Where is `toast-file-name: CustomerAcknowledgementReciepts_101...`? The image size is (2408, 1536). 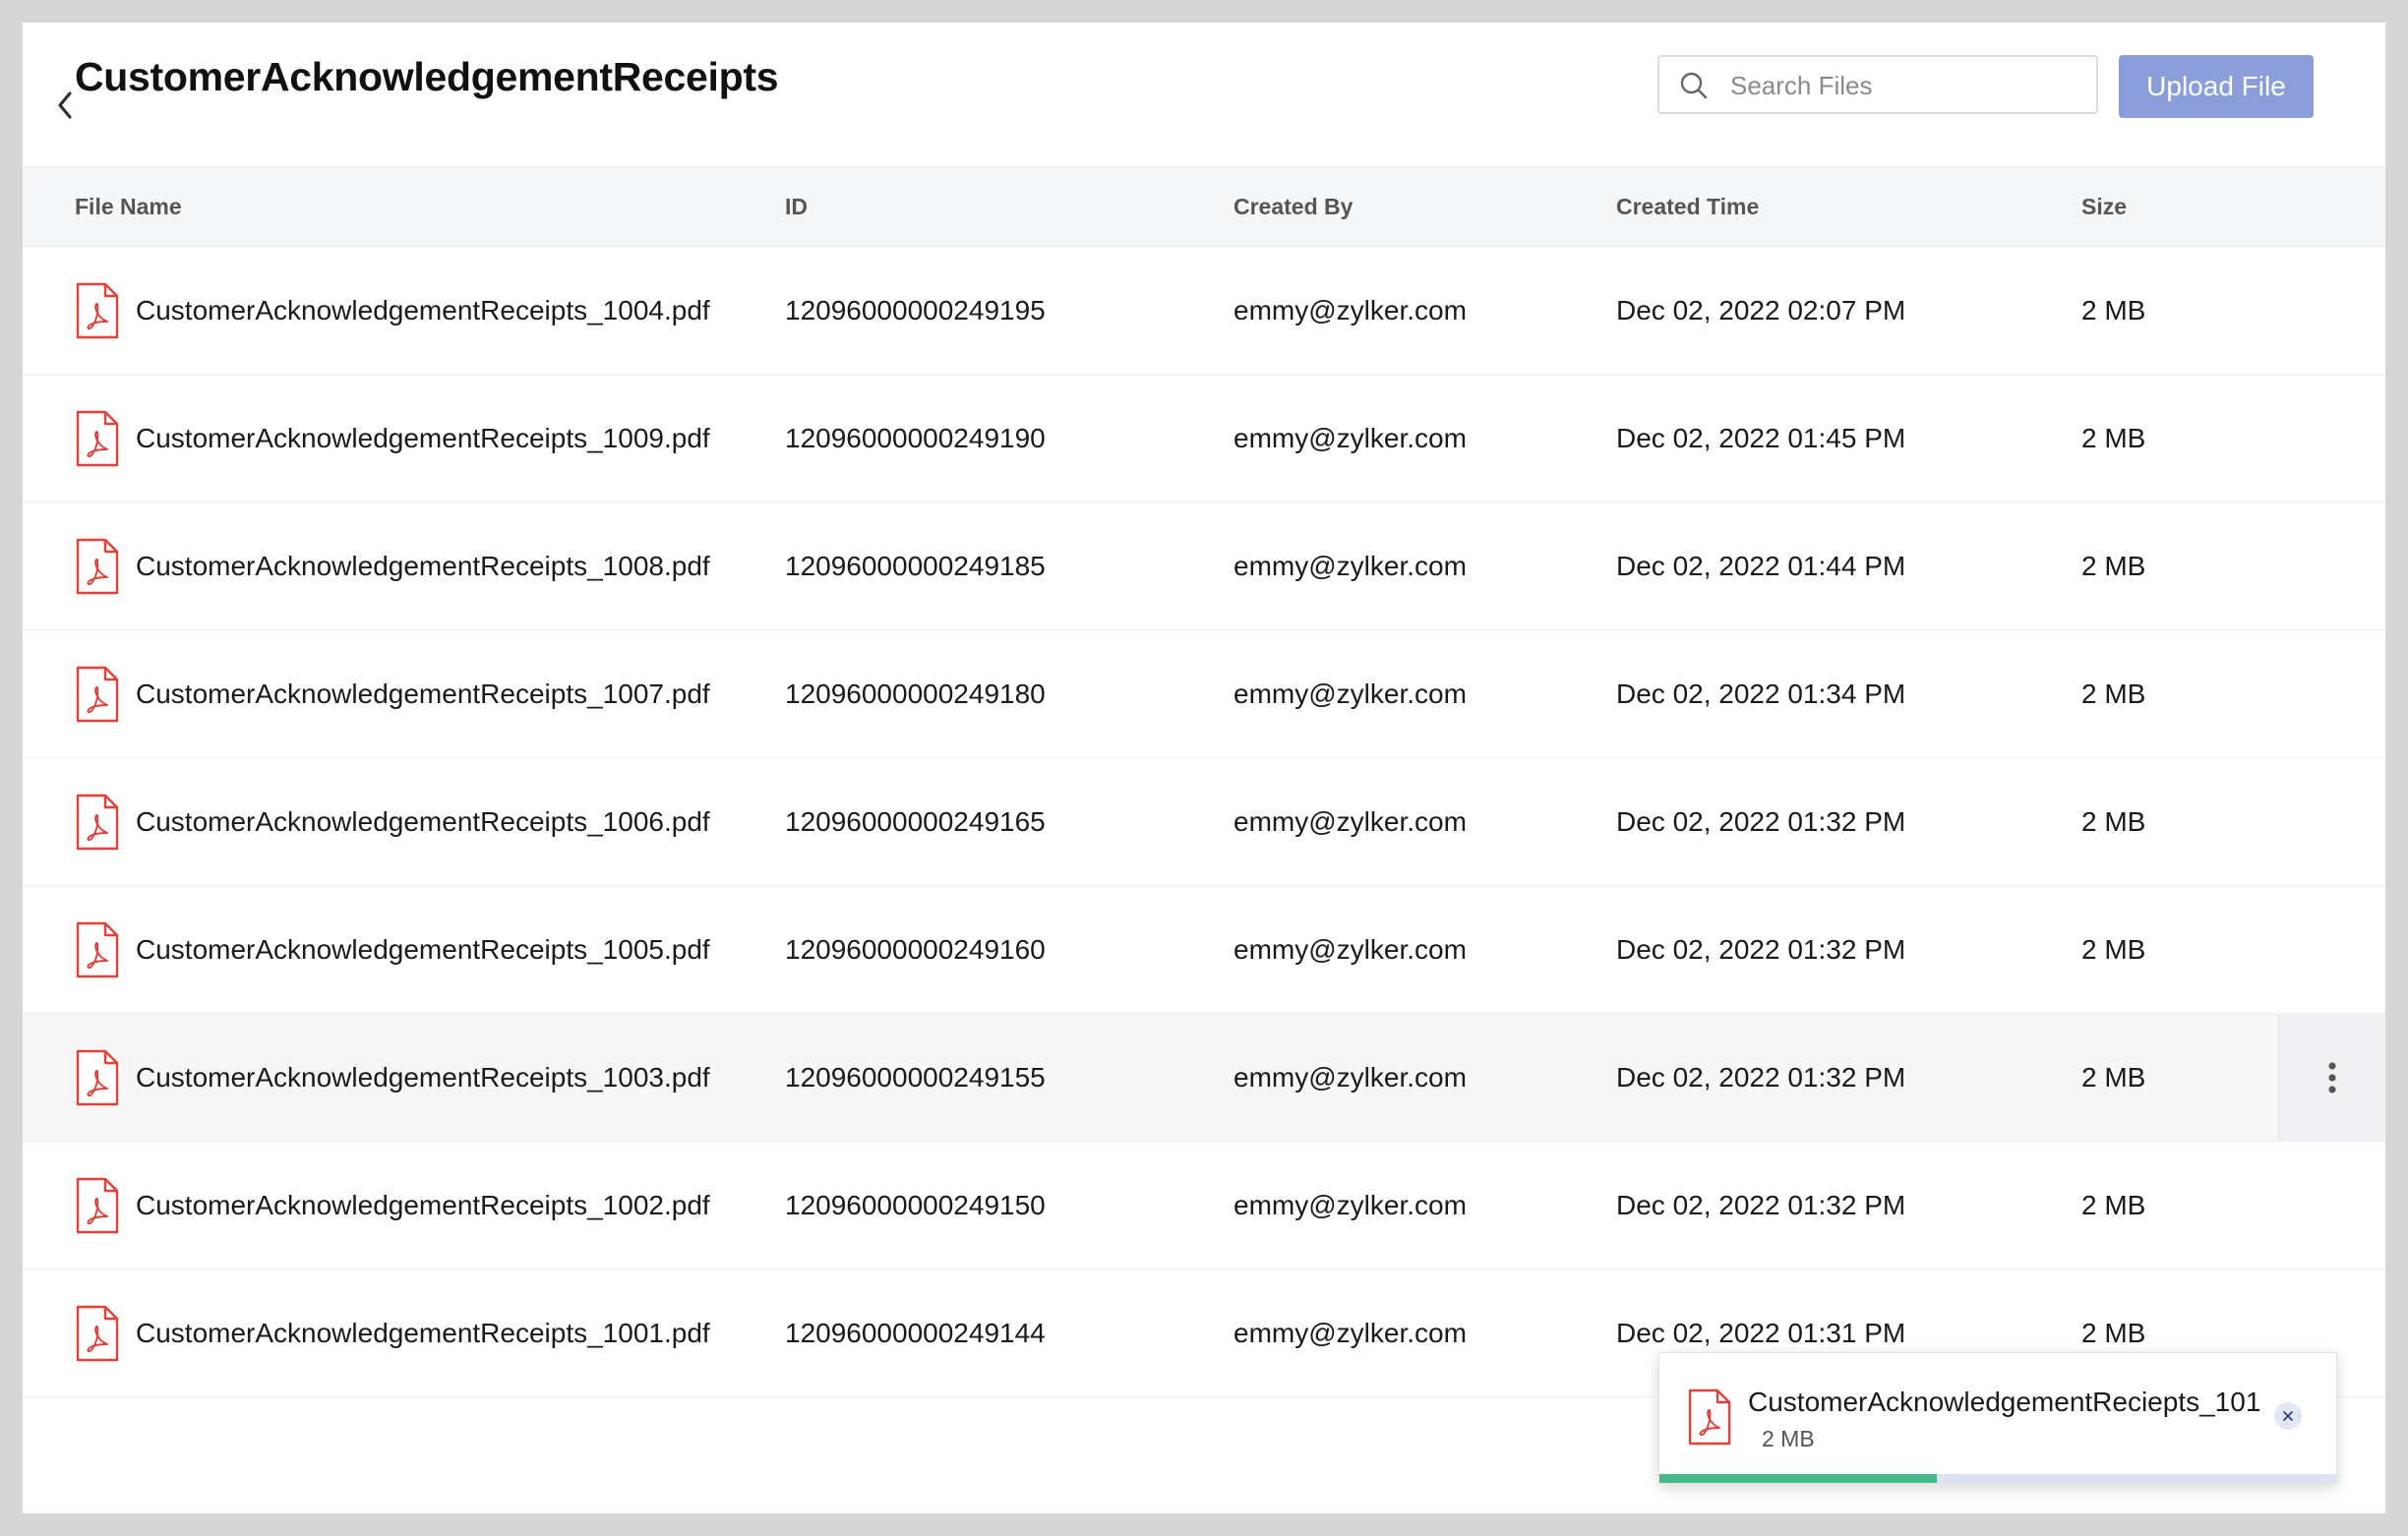
toast-file-name: CustomerAcknowledgementReciepts_101... is located at coordinates (2003, 1402).